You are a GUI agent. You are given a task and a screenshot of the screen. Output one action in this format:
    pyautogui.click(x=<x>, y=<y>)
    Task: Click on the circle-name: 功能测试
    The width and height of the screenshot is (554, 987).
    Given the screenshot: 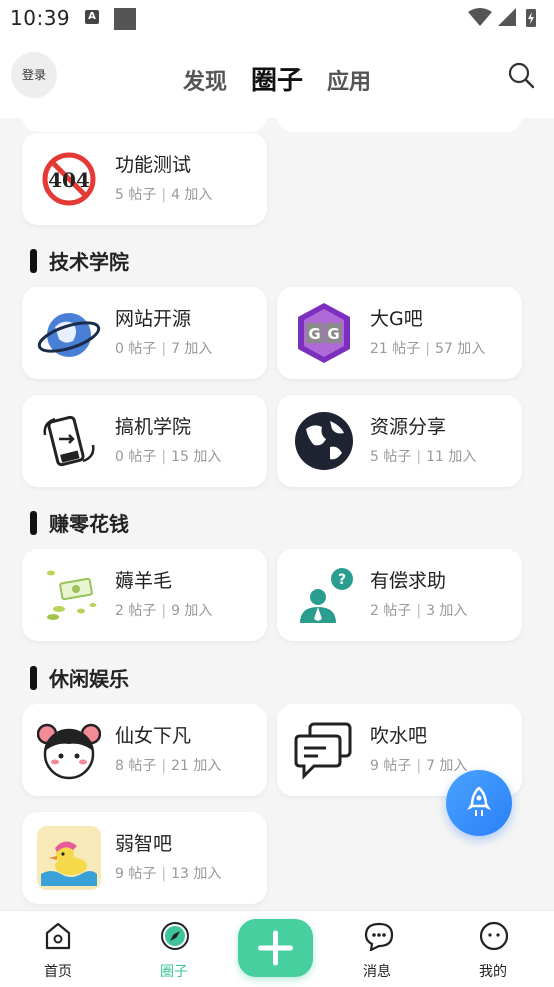 What is the action you would take?
    pyautogui.click(x=153, y=165)
    